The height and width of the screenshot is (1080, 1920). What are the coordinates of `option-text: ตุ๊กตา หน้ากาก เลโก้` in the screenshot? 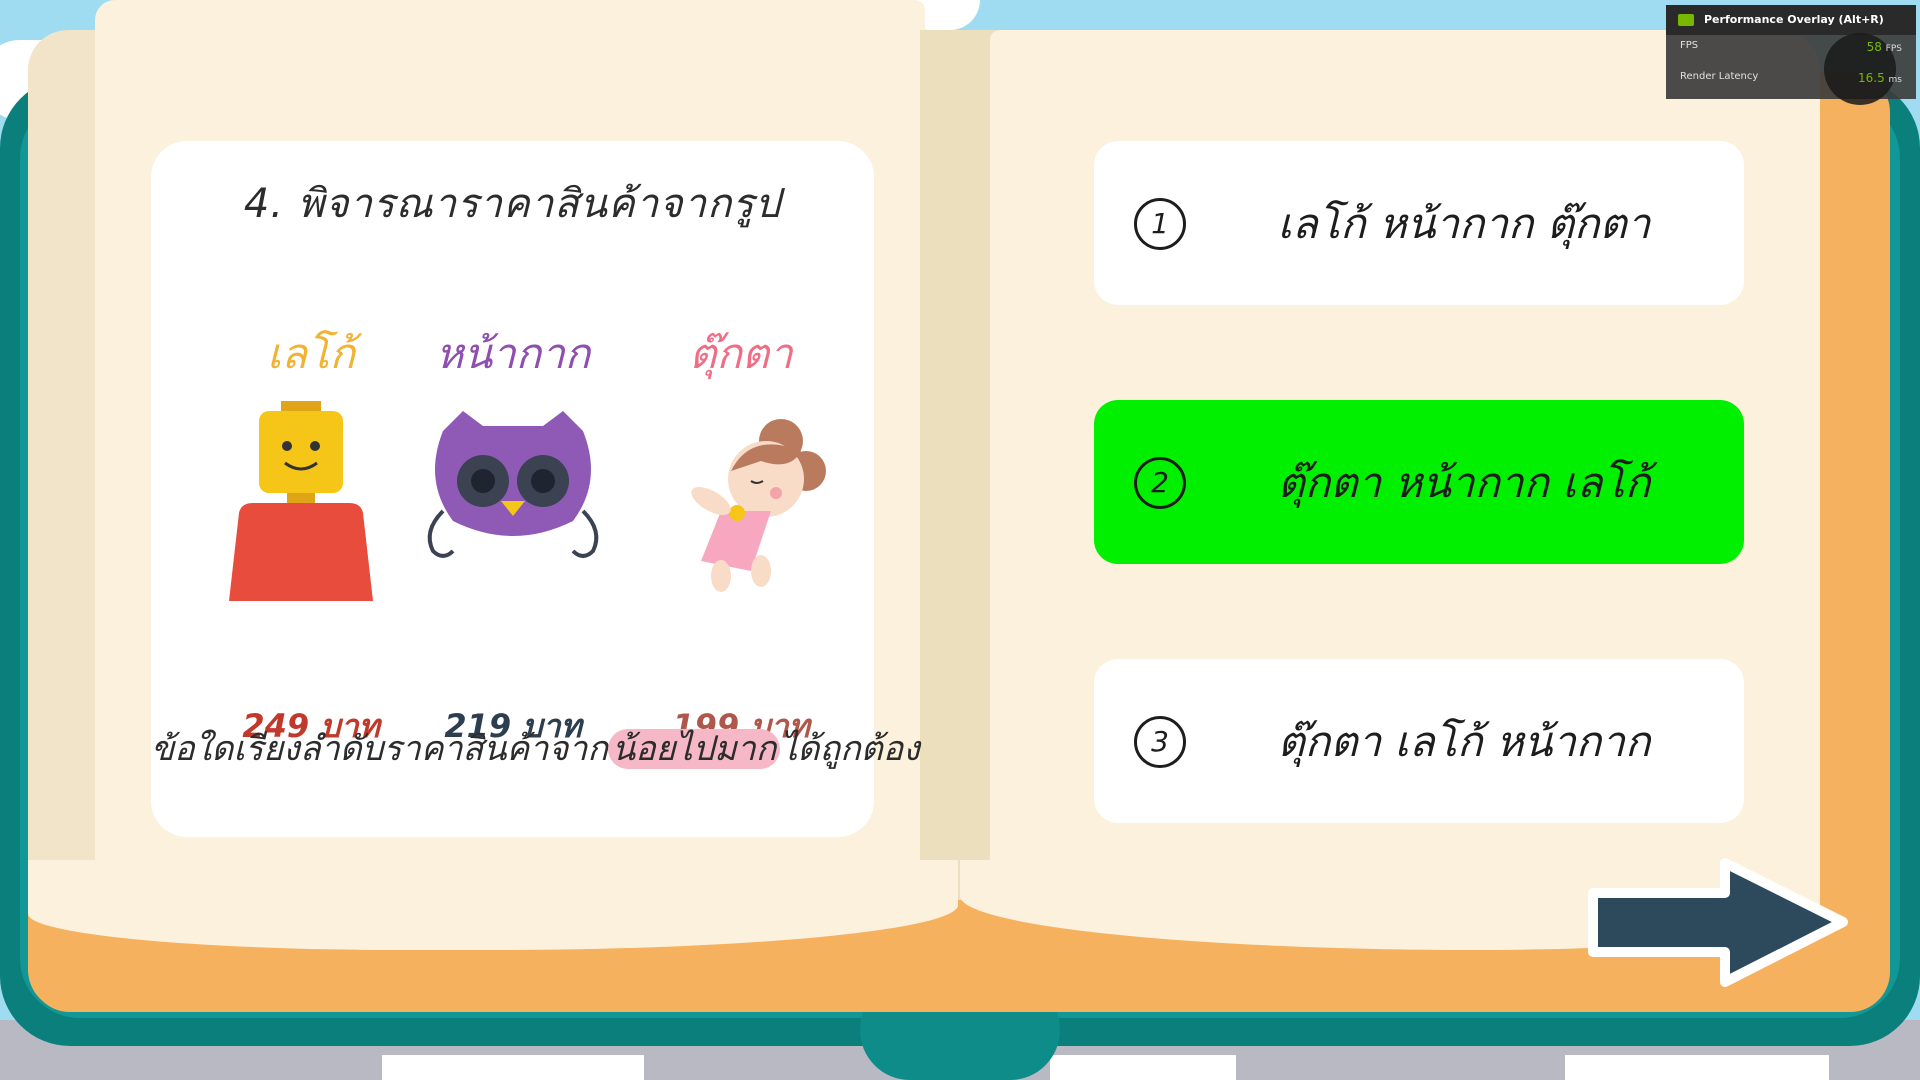 It's located at (1464, 482).